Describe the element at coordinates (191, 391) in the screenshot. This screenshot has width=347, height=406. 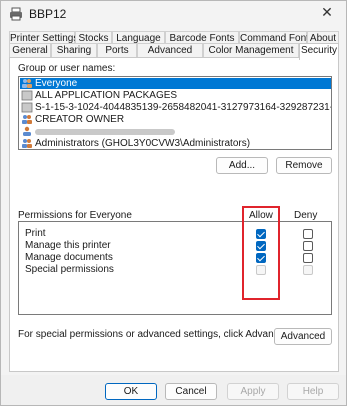
I see `cancel-button: Cancel` at that location.